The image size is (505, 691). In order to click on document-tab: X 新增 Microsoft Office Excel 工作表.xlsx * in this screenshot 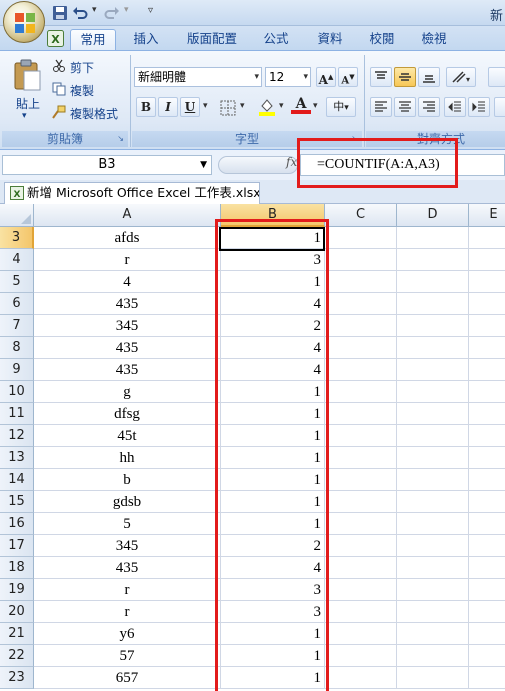, I will do `click(132, 193)`.